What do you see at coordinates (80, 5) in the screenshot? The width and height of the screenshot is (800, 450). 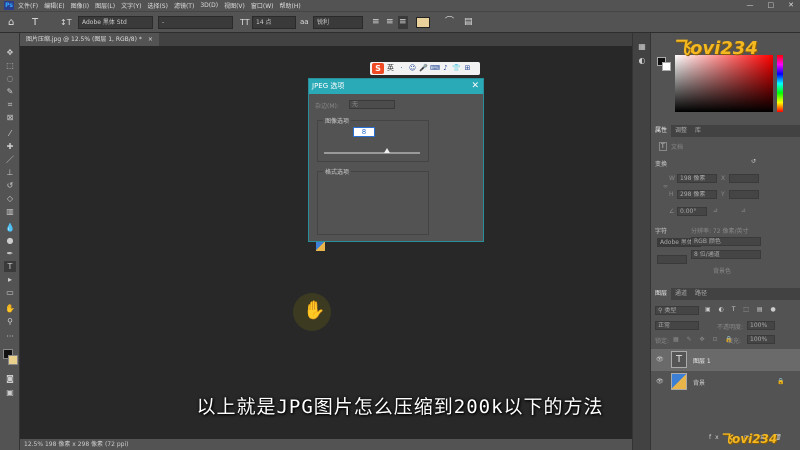 I see `menu-image: 图像(I)` at bounding box center [80, 5].